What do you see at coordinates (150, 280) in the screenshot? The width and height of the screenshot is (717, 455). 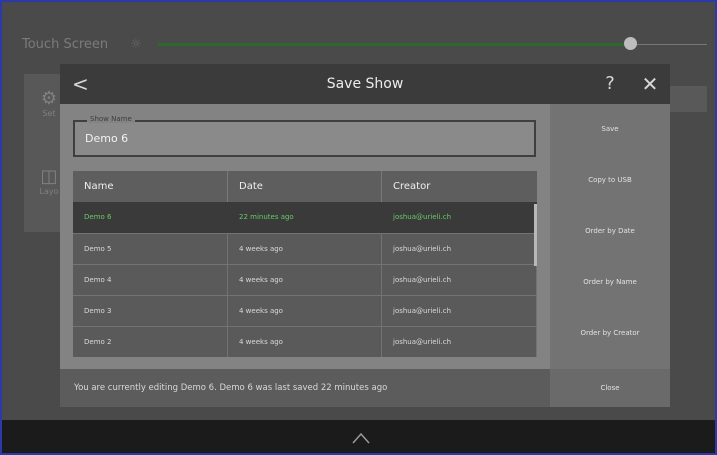 I see `cell-name: Demo 4` at bounding box center [150, 280].